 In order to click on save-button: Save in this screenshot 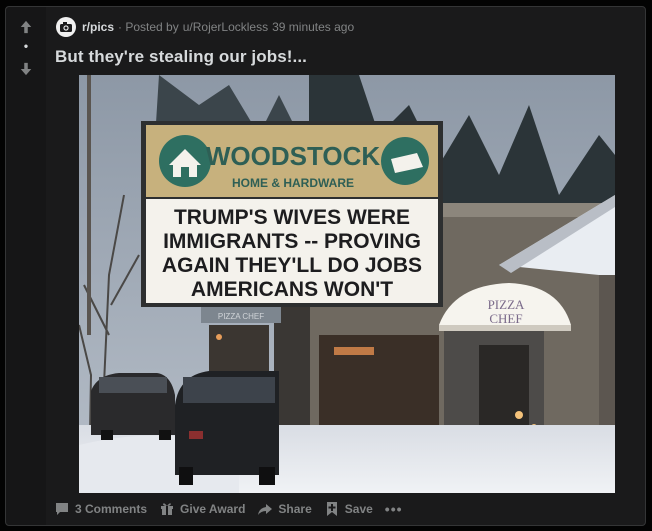, I will do `click(348, 509)`.